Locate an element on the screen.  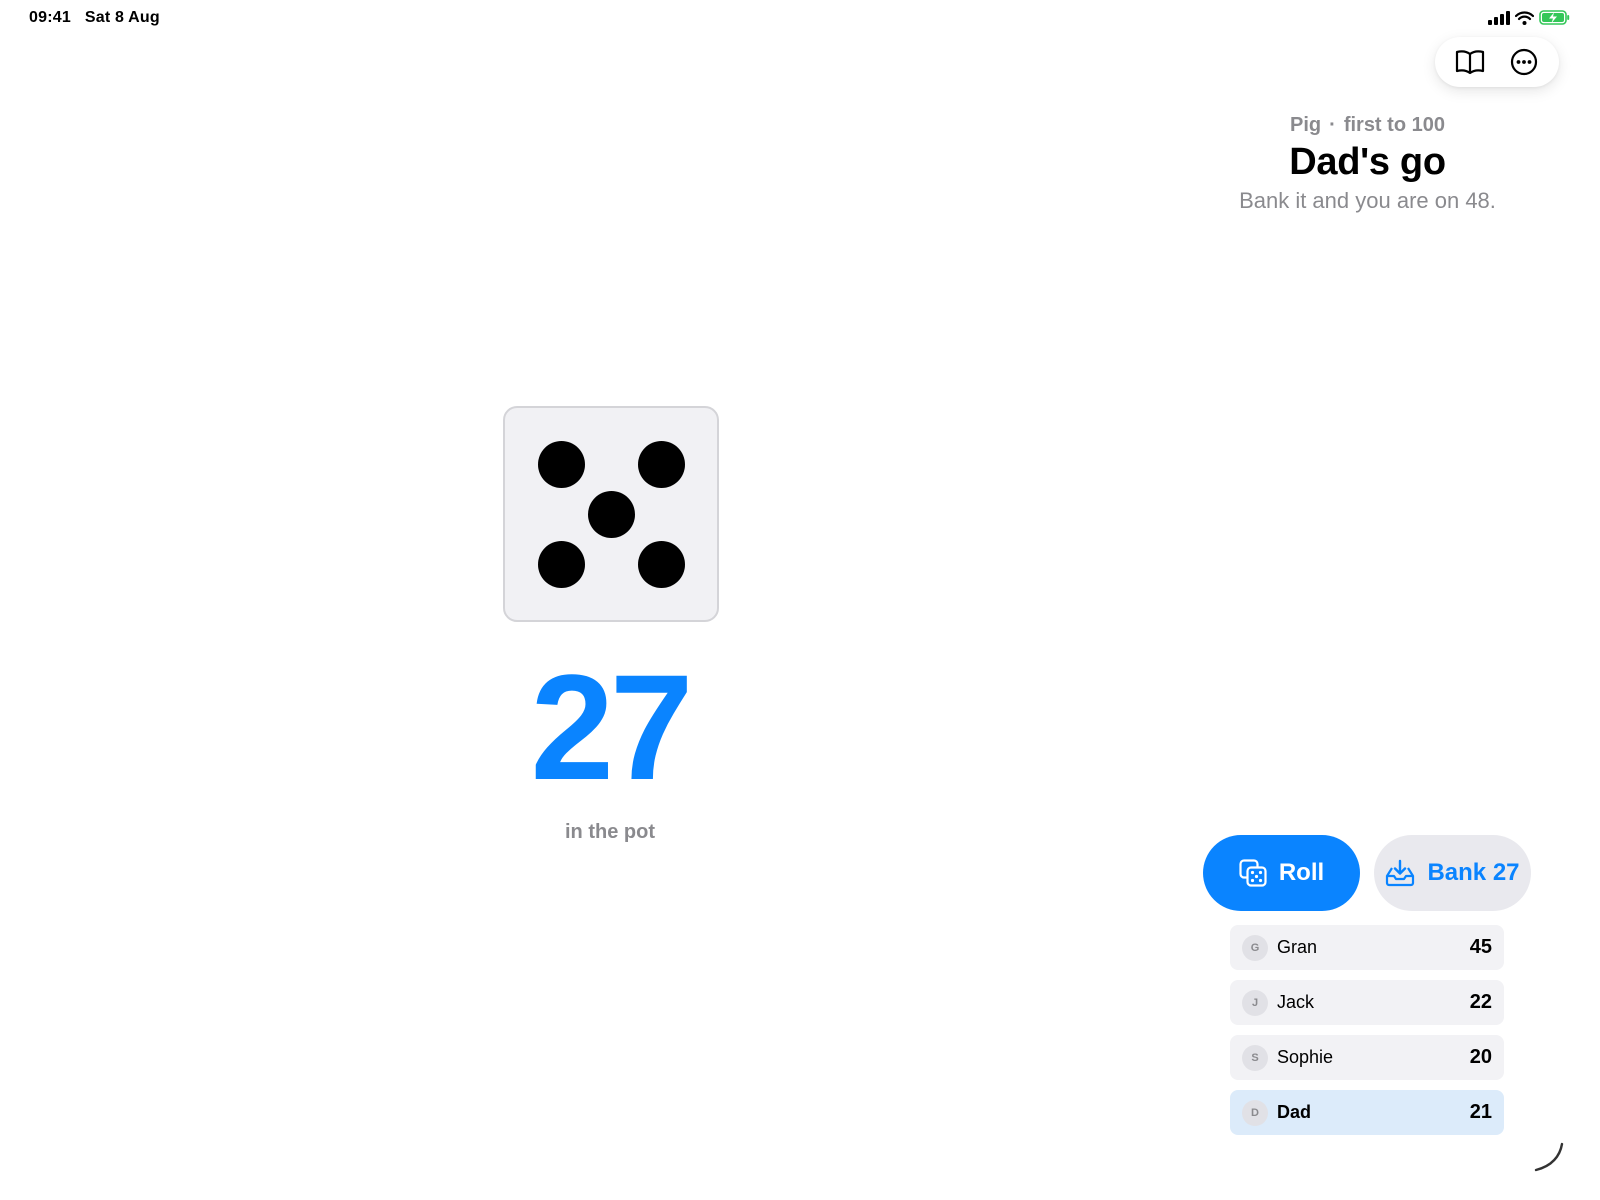
cellular-signal-icon is located at coordinates (1499, 17).